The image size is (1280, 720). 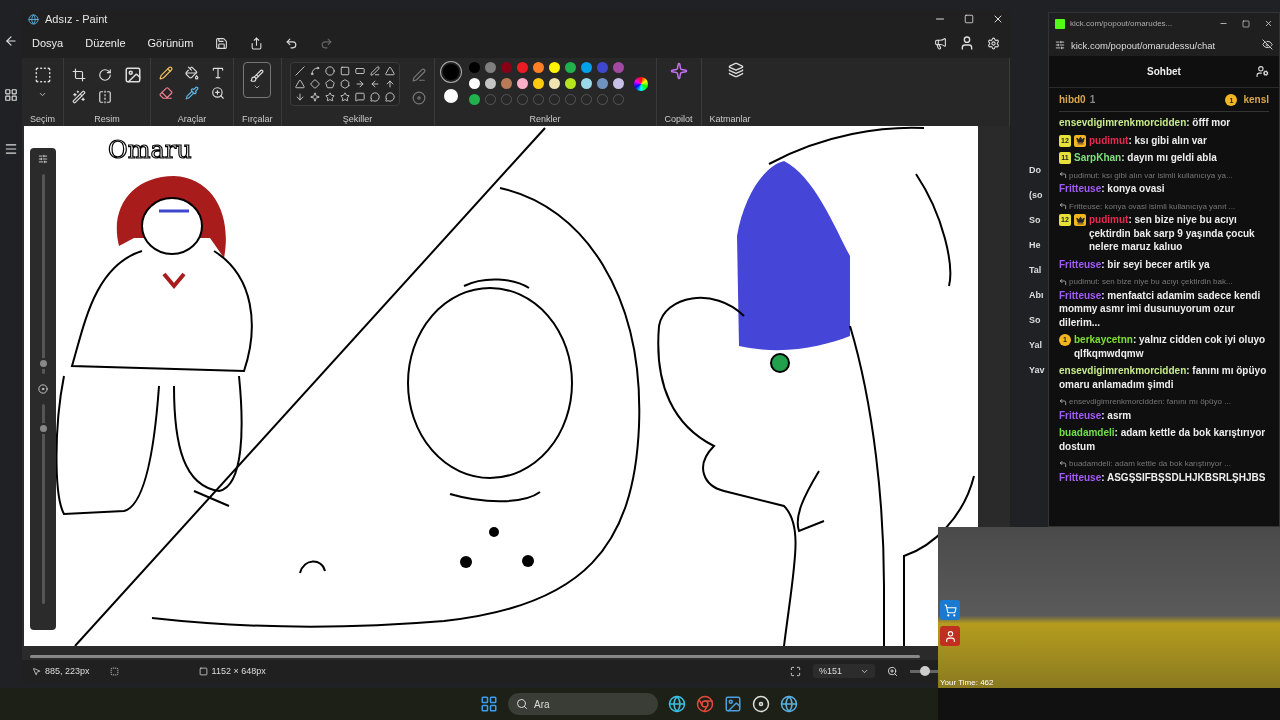 I want to click on fill-bucket-icon, so click(x=192, y=73).